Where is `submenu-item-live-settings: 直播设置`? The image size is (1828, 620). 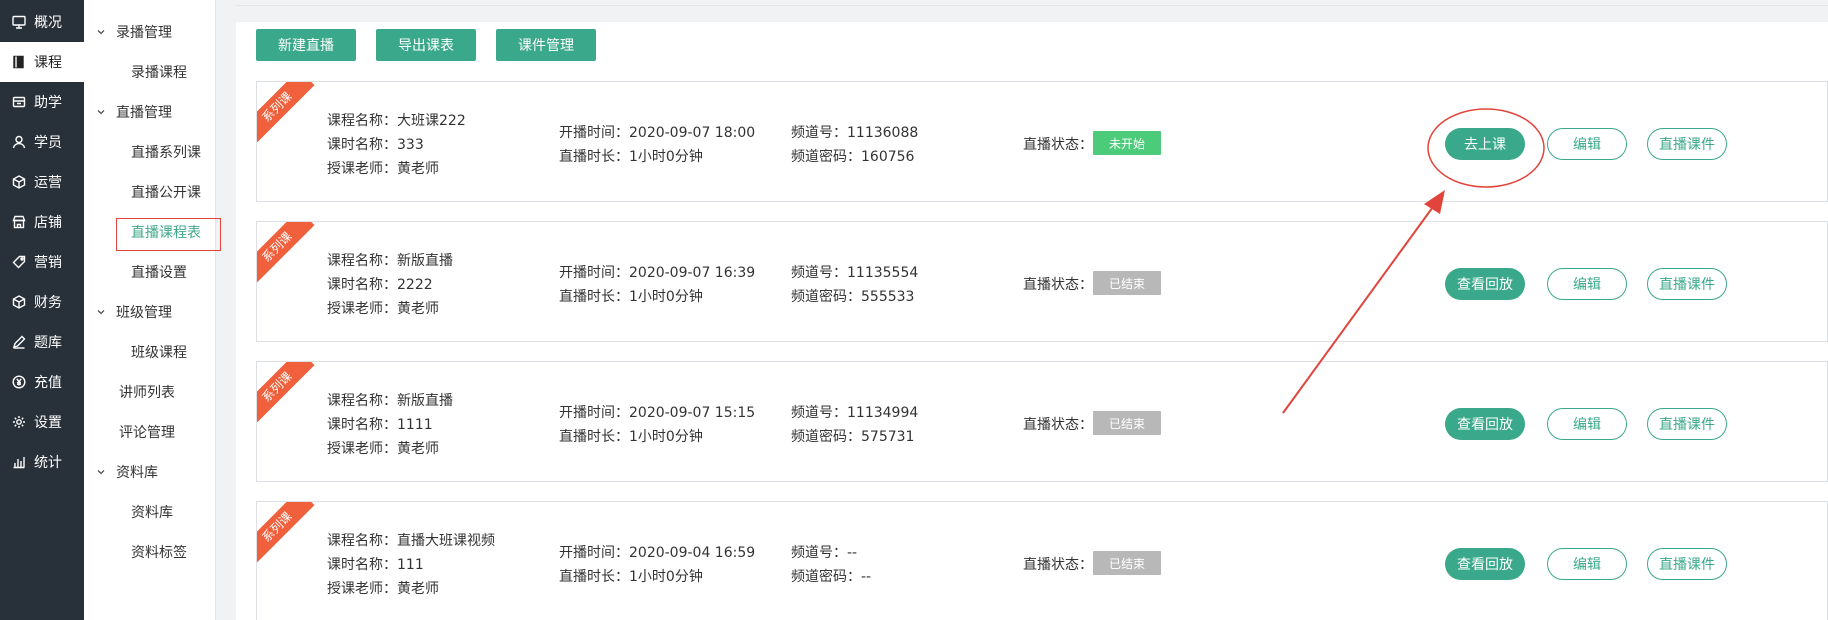 submenu-item-live-settings: 直播设置 is located at coordinates (159, 272).